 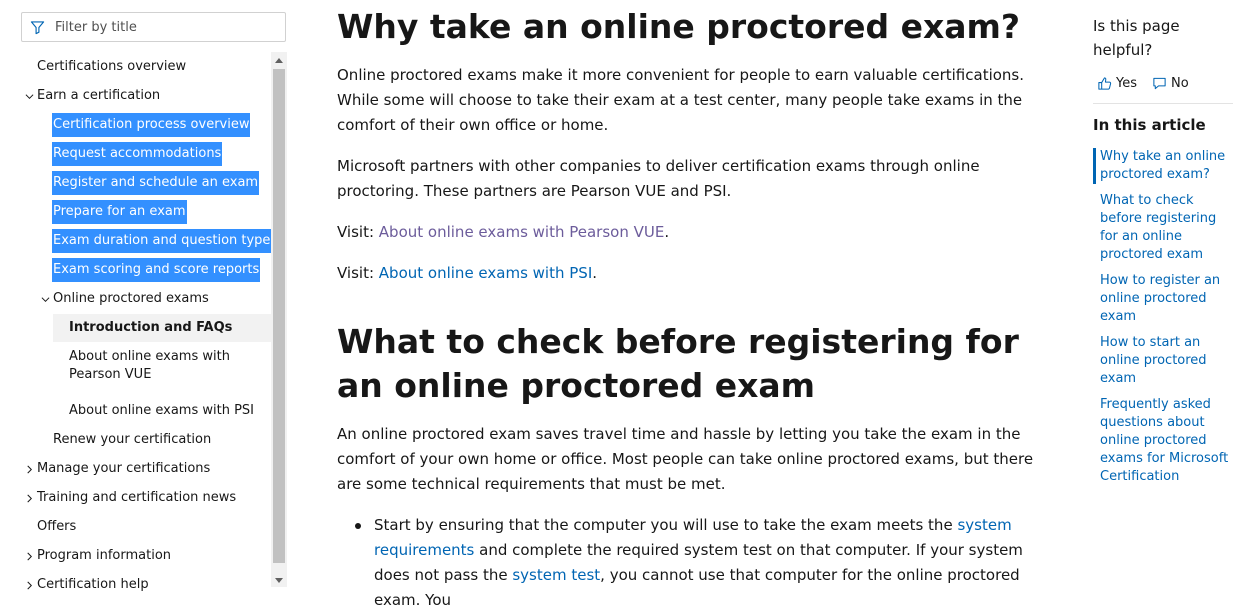 What do you see at coordinates (279, 580) in the screenshot?
I see `scroll-down-arrow-icon` at bounding box center [279, 580].